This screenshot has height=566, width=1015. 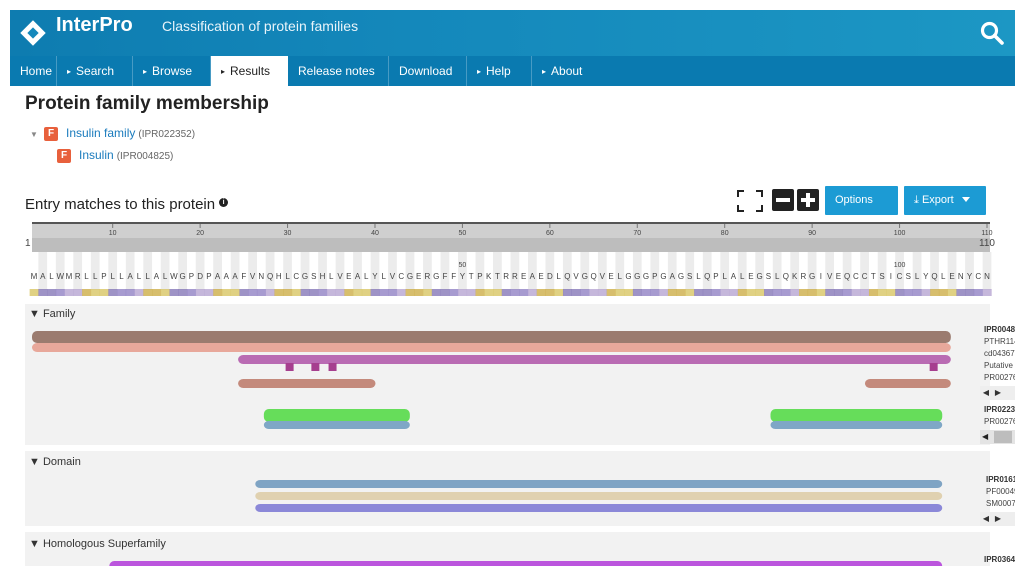 I want to click on entry-label: IPR004825, so click(x=999, y=330).